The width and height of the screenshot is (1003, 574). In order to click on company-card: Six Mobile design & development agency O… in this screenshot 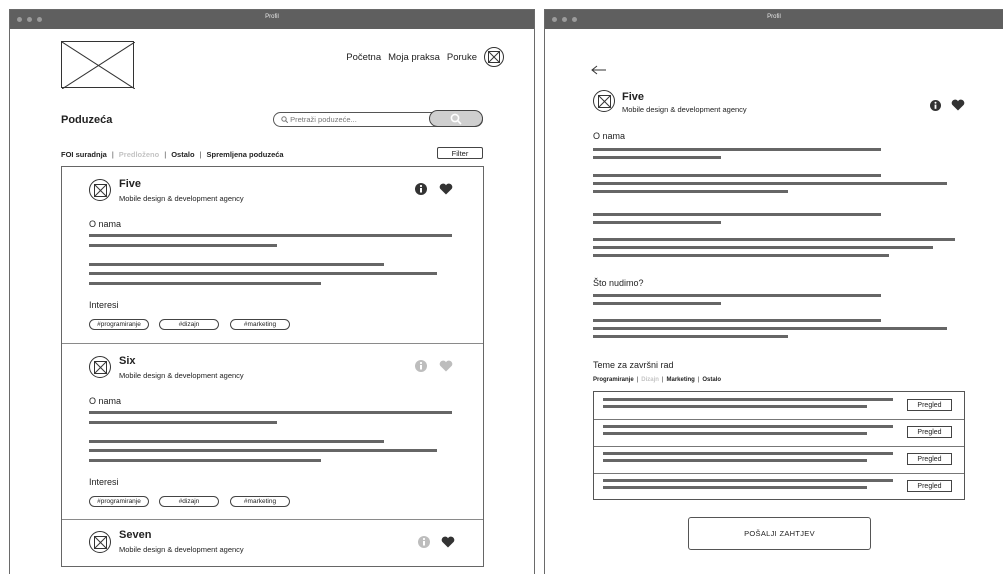, I will do `click(272, 431)`.